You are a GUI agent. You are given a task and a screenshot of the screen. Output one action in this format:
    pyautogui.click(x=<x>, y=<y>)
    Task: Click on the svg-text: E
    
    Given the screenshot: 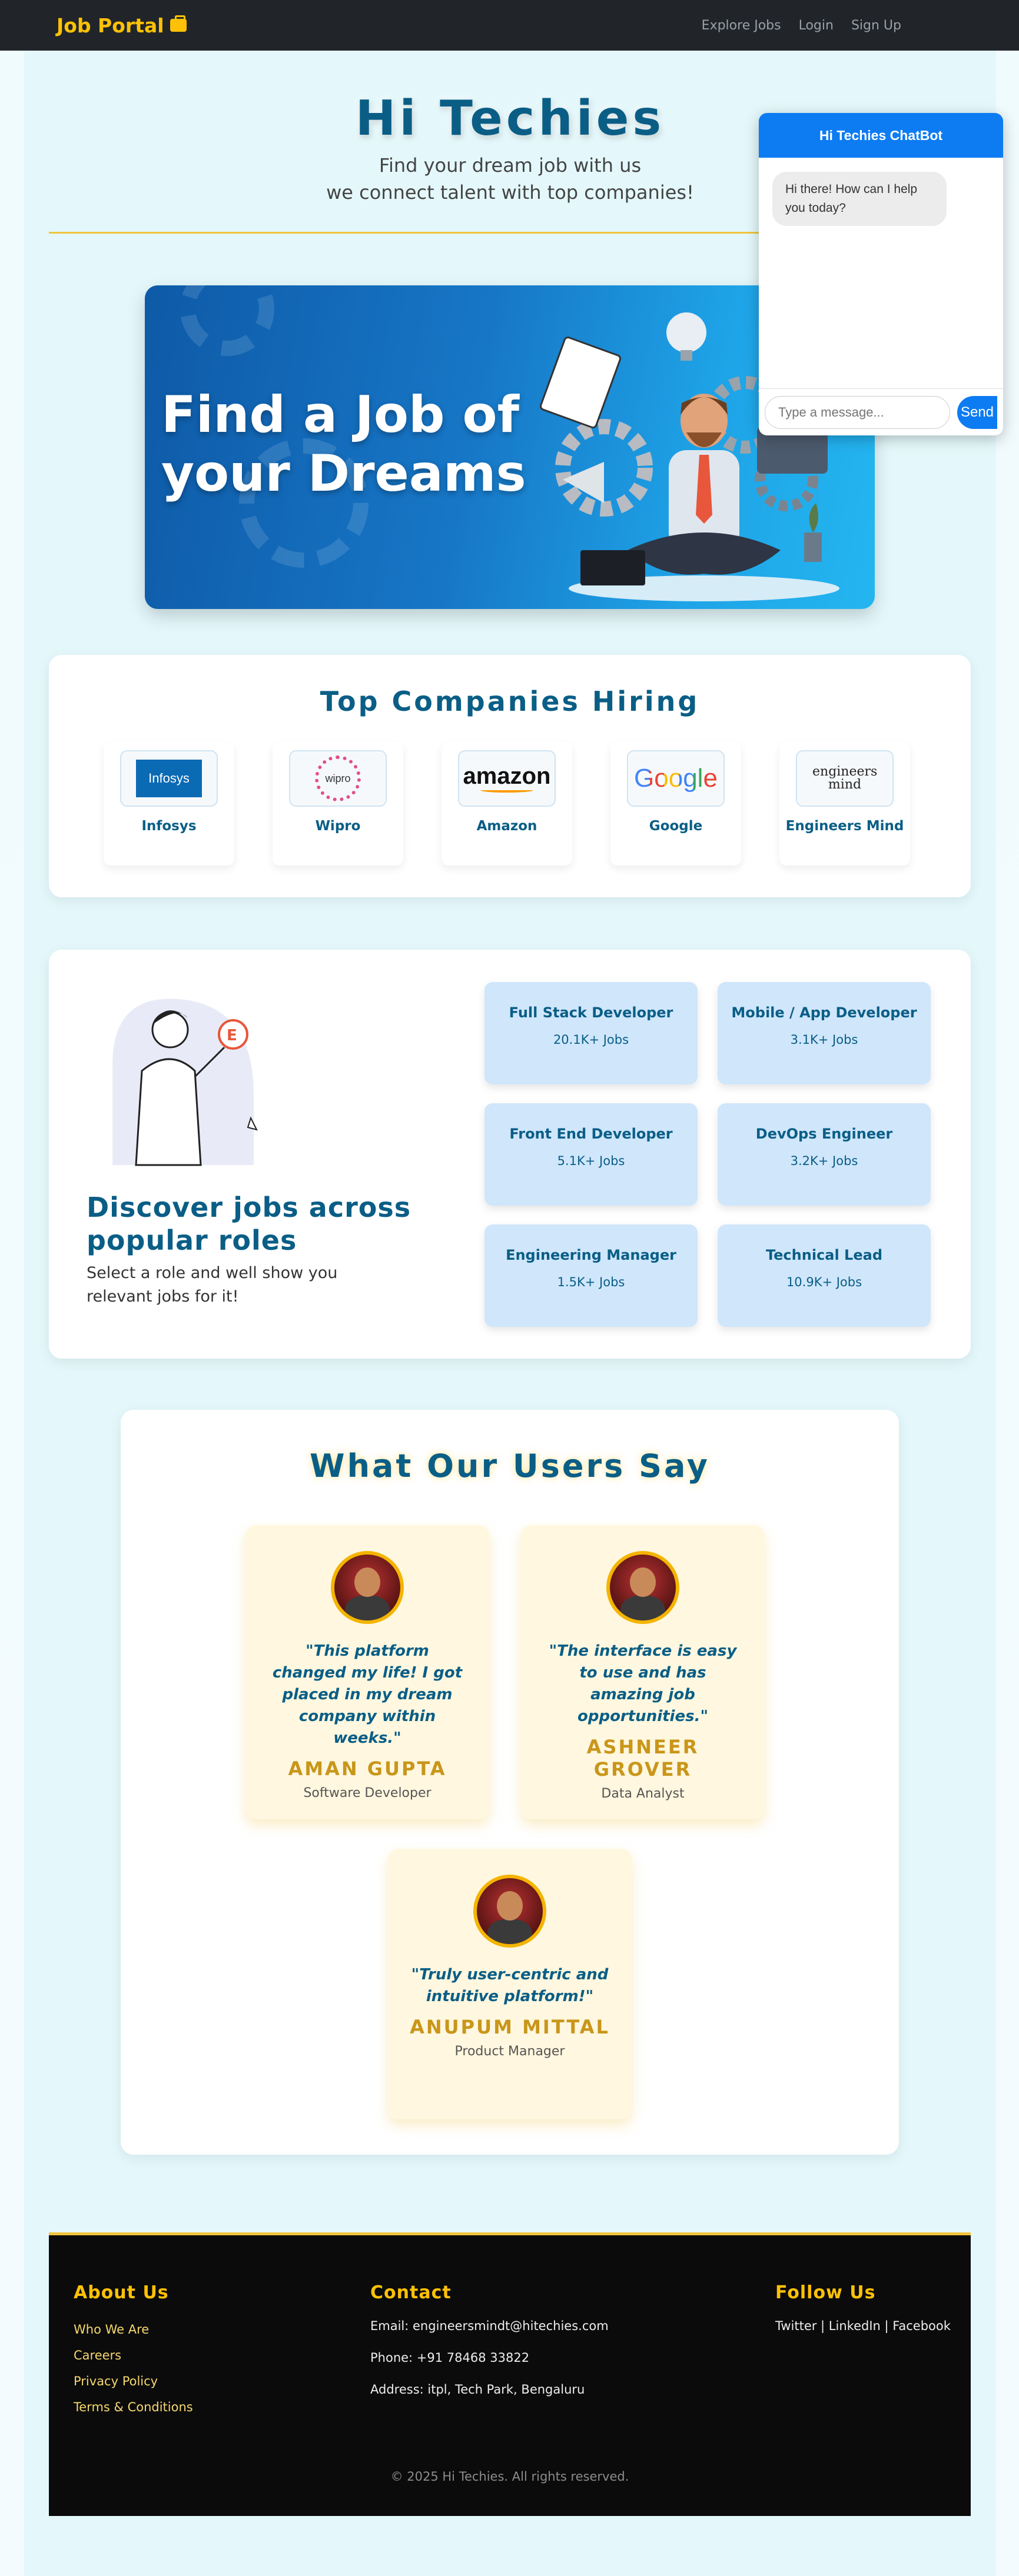 What is the action you would take?
    pyautogui.click(x=232, y=1035)
    